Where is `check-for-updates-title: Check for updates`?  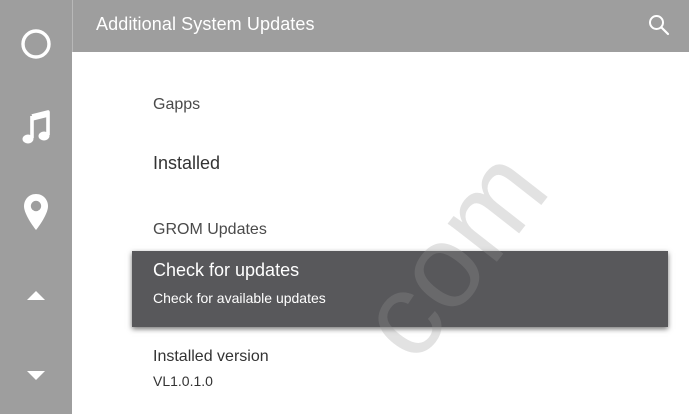
check-for-updates-title: Check for updates is located at coordinates (226, 270).